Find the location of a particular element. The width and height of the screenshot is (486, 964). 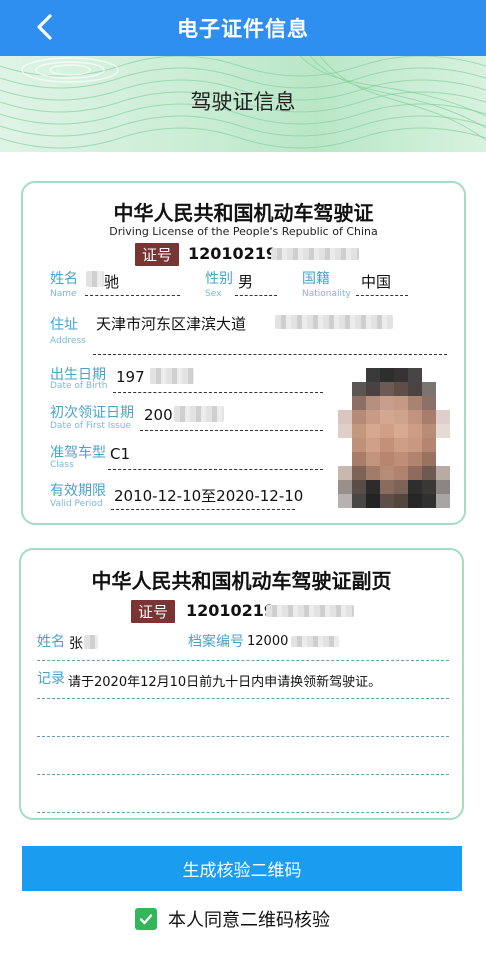

banner: 驾驶证信息 is located at coordinates (243, 104).